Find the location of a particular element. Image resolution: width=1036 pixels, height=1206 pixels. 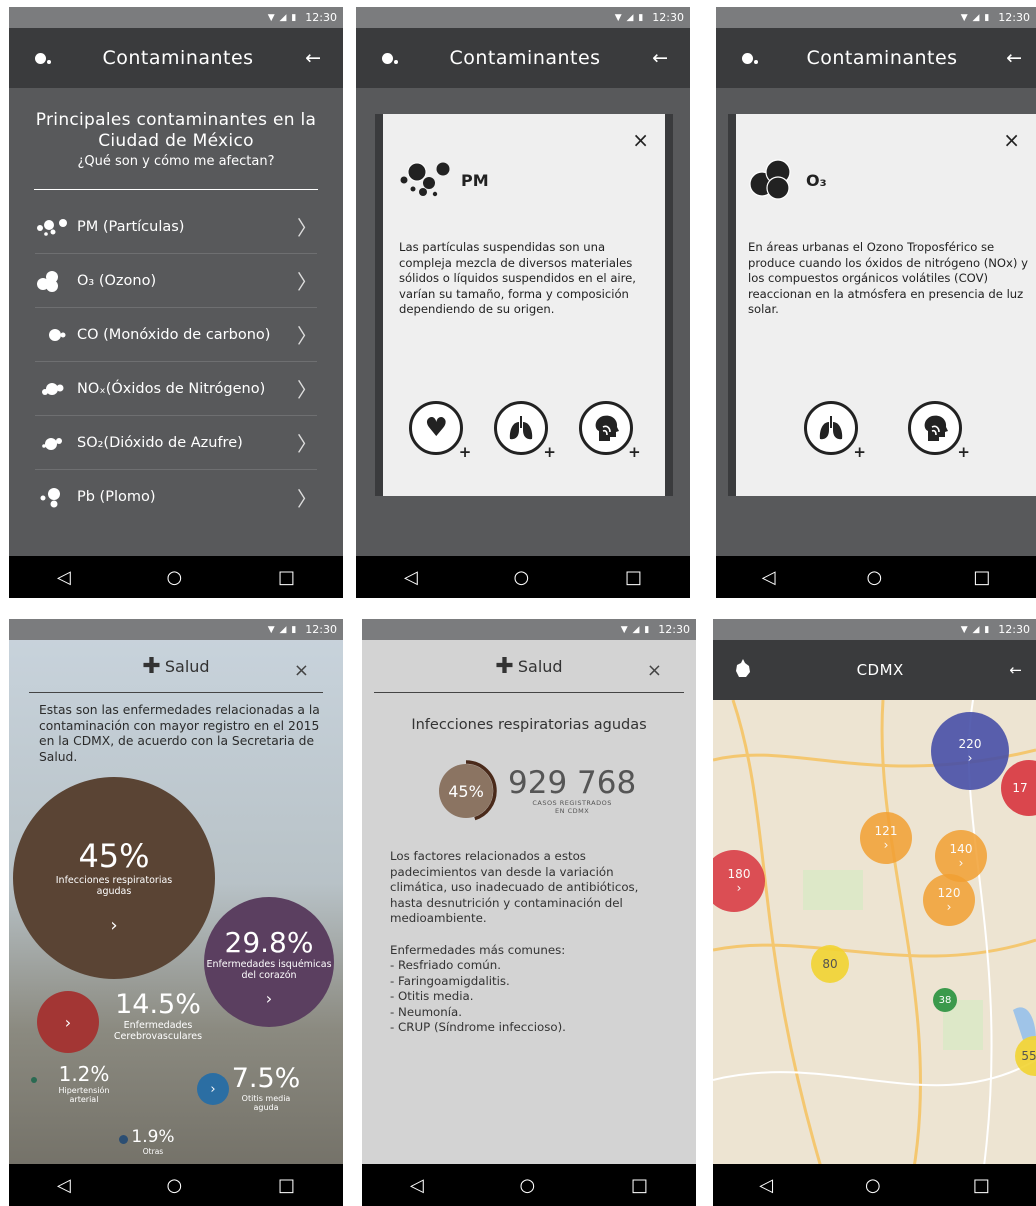

heart-icon: ♥ is located at coordinates (436, 428).